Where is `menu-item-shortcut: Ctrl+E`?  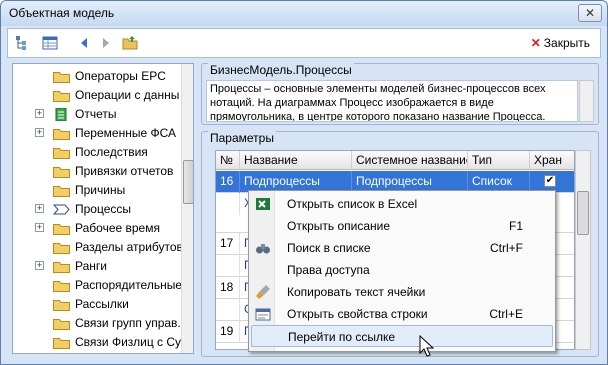
menu-item-shortcut: Ctrl+E is located at coordinates (506, 314).